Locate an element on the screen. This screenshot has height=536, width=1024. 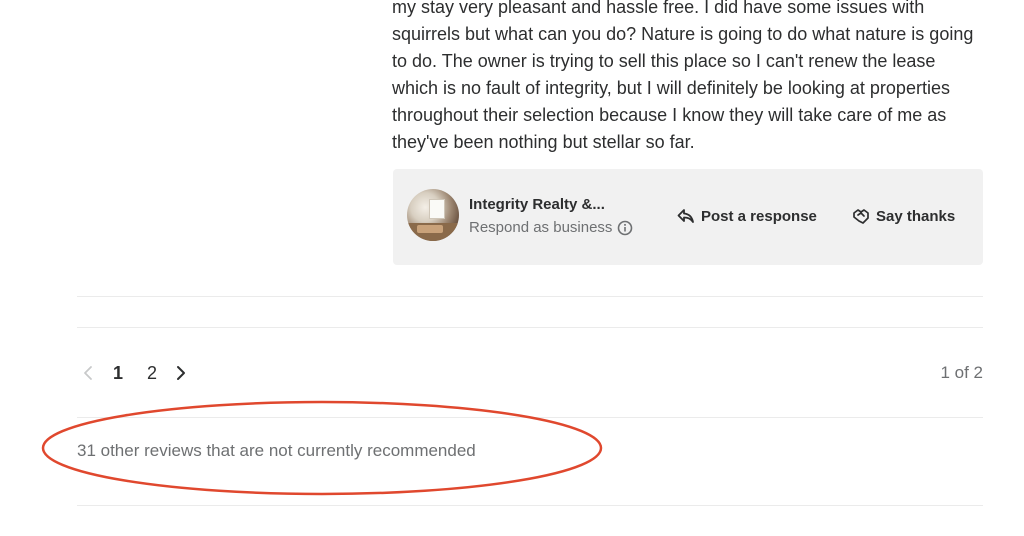
reply-arrow-icon is located at coordinates (685, 216).